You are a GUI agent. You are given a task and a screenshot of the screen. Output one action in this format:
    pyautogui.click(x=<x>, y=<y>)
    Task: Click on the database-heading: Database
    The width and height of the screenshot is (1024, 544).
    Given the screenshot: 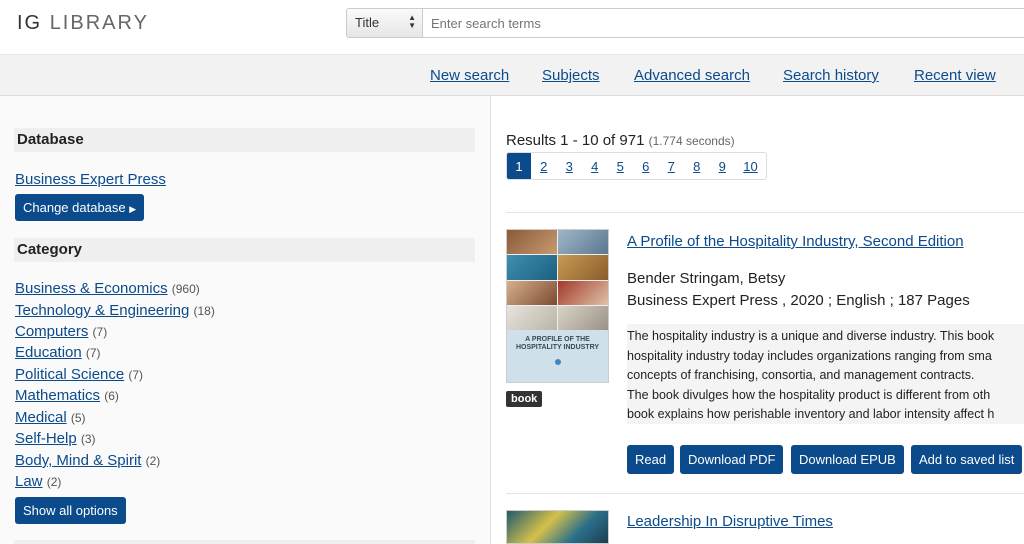 What is the action you would take?
    pyautogui.click(x=244, y=140)
    